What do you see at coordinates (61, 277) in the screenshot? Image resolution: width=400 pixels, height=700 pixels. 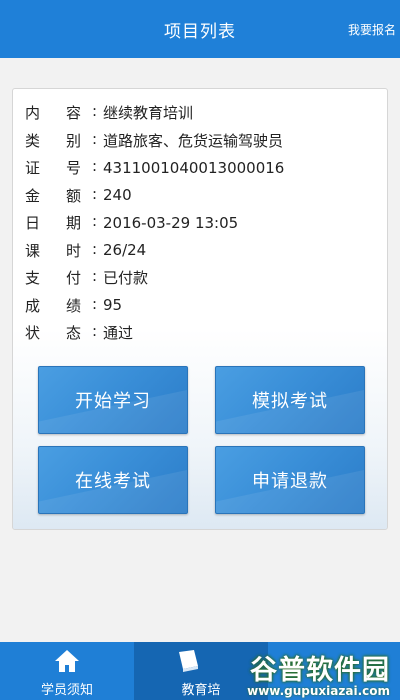 I see `info-label: 支付:` at bounding box center [61, 277].